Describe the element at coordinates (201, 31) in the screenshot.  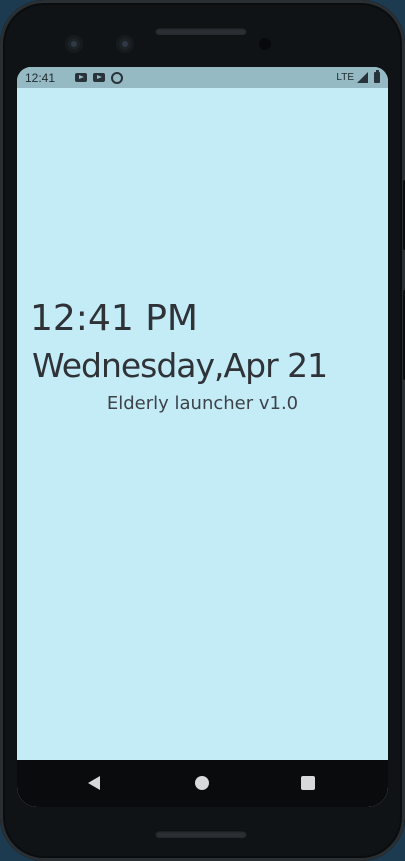
I see `earpiece-speaker` at that location.